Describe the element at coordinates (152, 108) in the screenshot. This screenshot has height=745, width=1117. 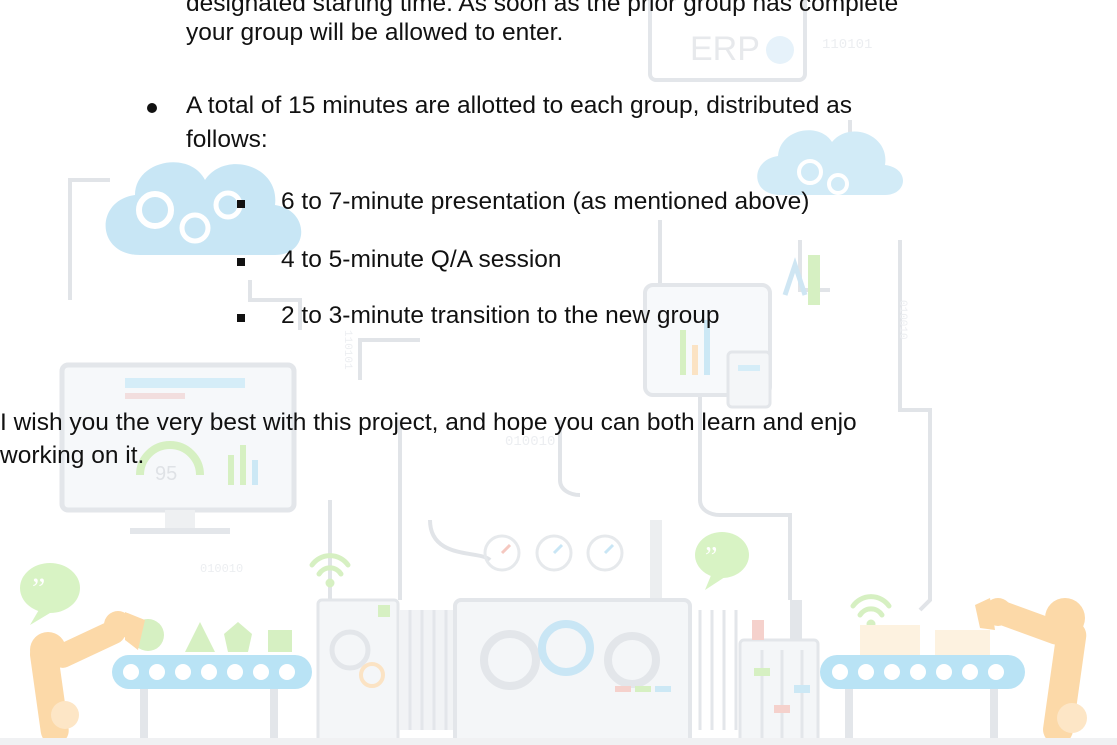
I see `bullet-dot` at that location.